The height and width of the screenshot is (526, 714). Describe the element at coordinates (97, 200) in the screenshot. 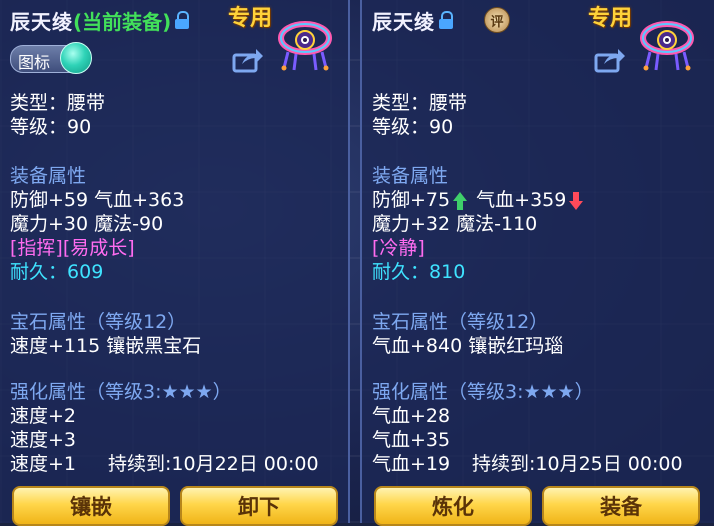

I see `attr-line-1: 防御+59 气血+363` at that location.